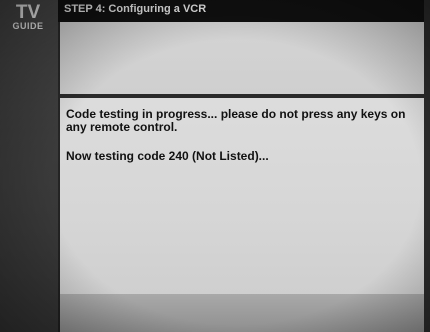 This screenshot has height=332, width=430. Describe the element at coordinates (28, 26) in the screenshot. I see `logo-line-guide: GUIDE` at that location.